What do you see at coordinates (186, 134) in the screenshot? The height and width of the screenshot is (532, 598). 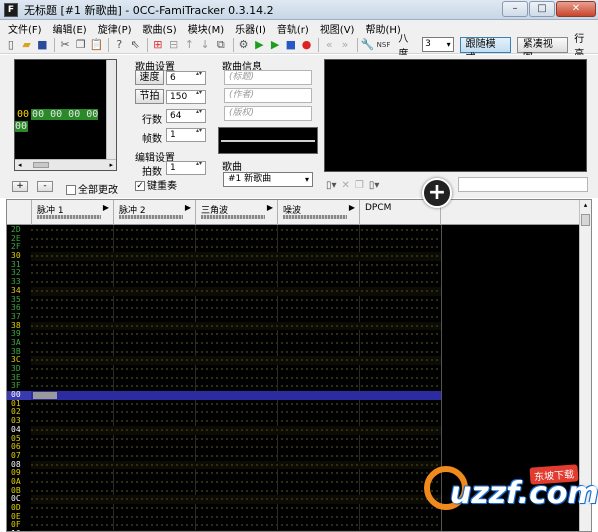 I see `frames-spinner: 1` at bounding box center [186, 134].